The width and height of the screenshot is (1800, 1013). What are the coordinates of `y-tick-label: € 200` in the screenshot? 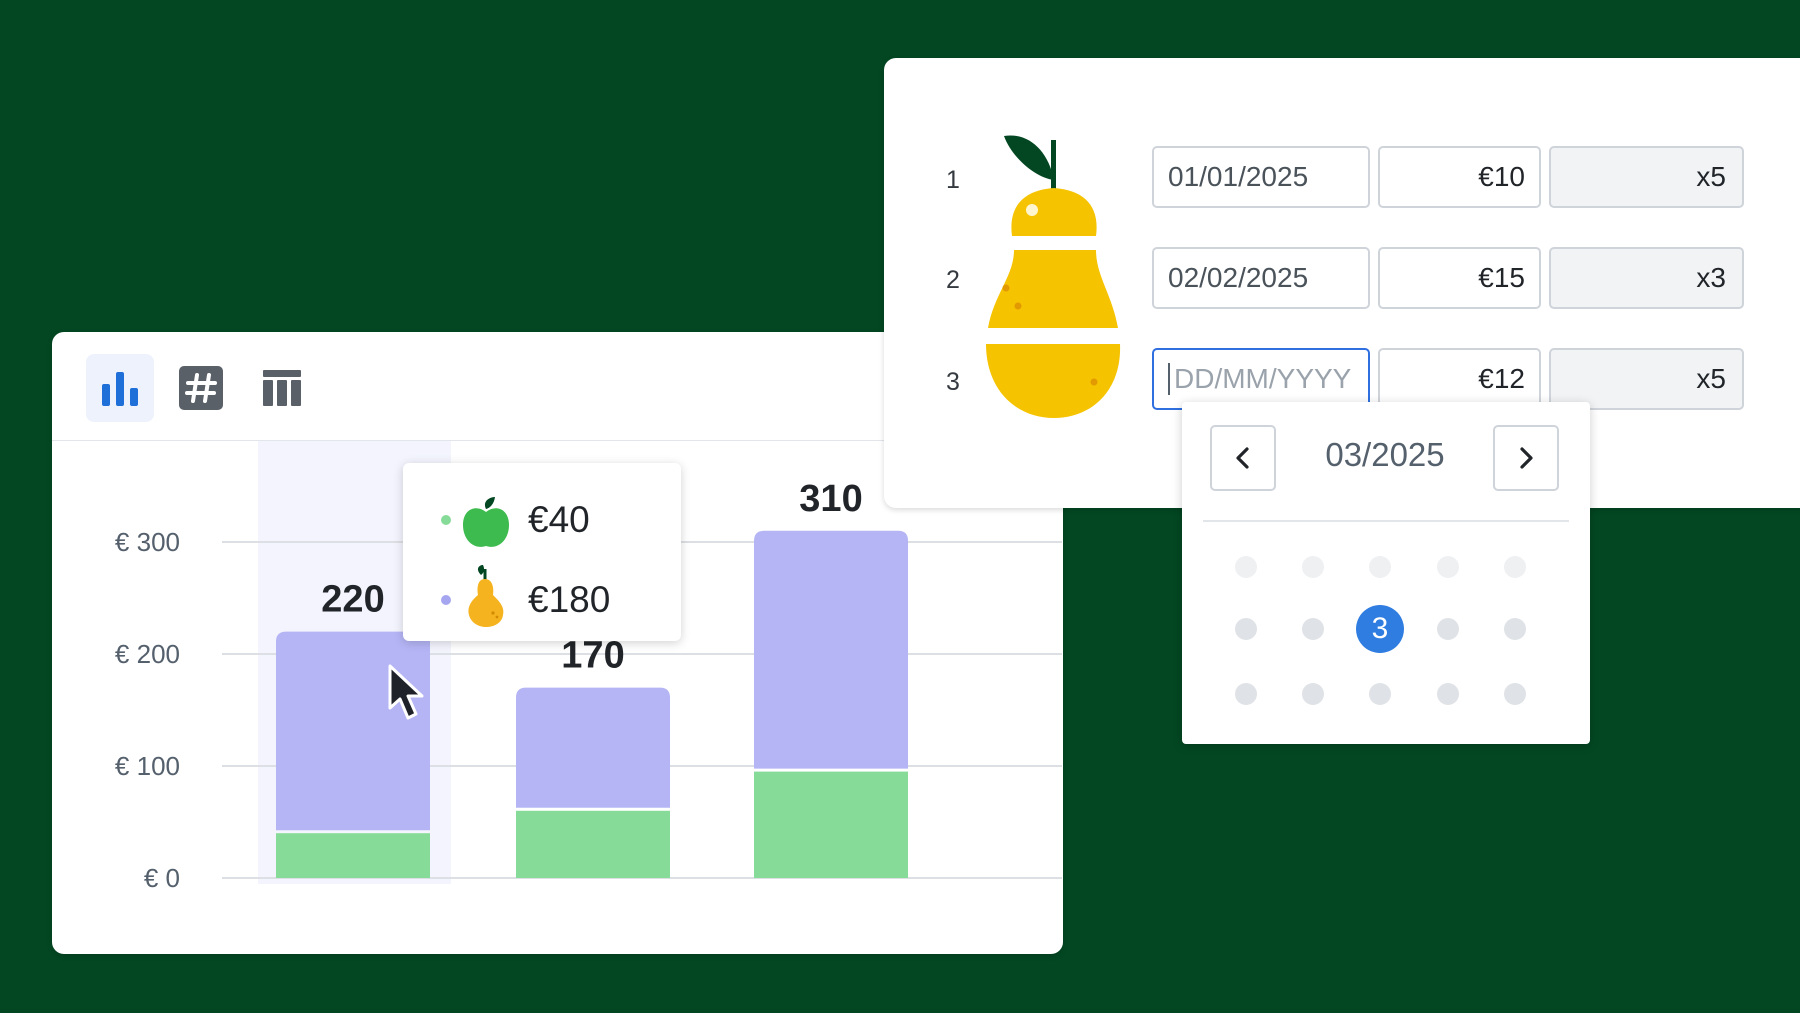 It's located at (147, 654).